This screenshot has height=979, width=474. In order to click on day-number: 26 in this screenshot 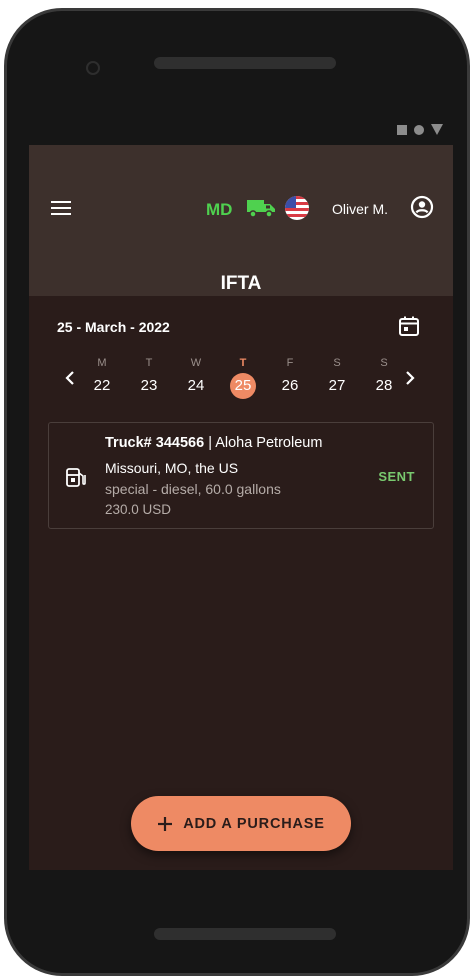, I will do `click(290, 385)`.